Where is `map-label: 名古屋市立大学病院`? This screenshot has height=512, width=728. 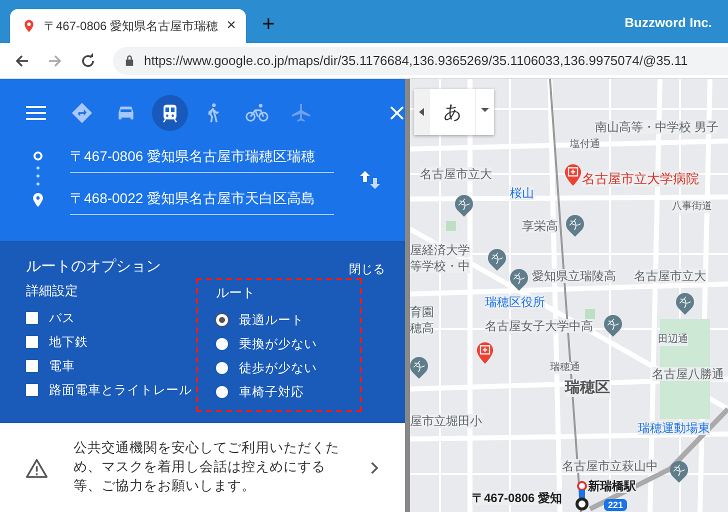
map-label: 名古屋市立大学病院 is located at coordinates (640, 179).